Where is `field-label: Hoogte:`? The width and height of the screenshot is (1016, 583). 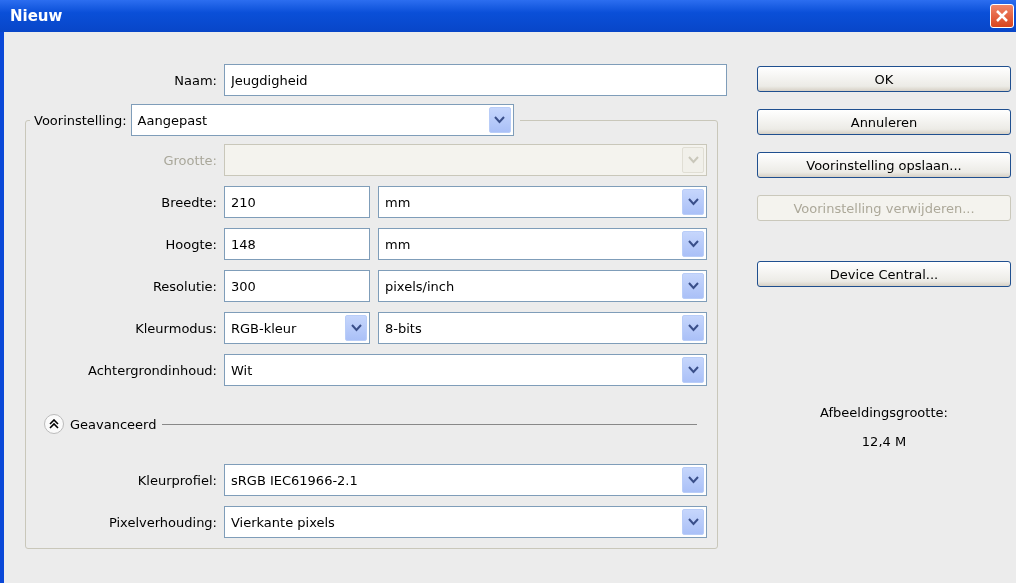 field-label: Hoogte: is located at coordinates (190, 244).